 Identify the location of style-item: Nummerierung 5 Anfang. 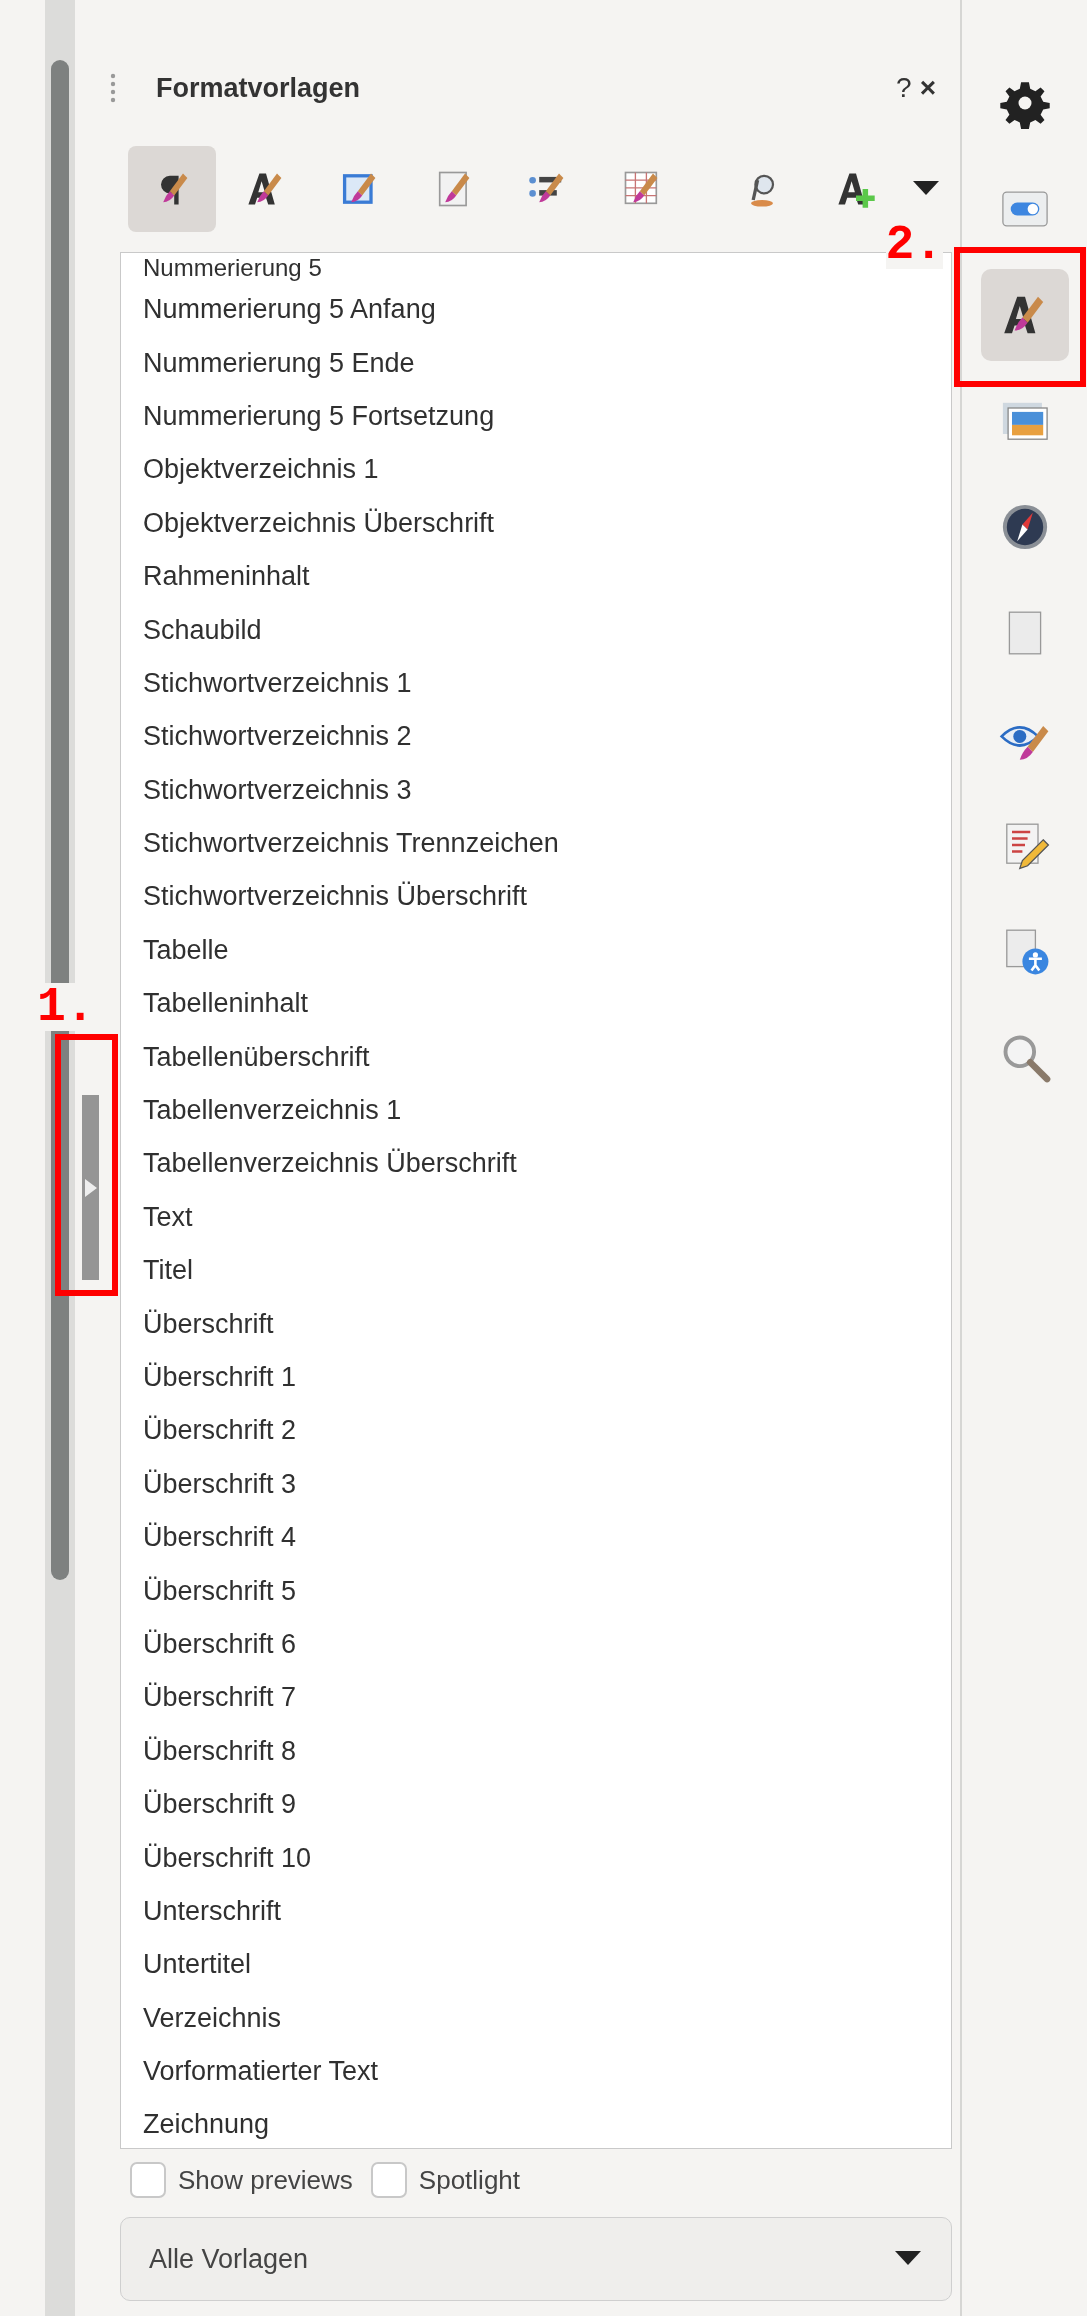
(536, 310).